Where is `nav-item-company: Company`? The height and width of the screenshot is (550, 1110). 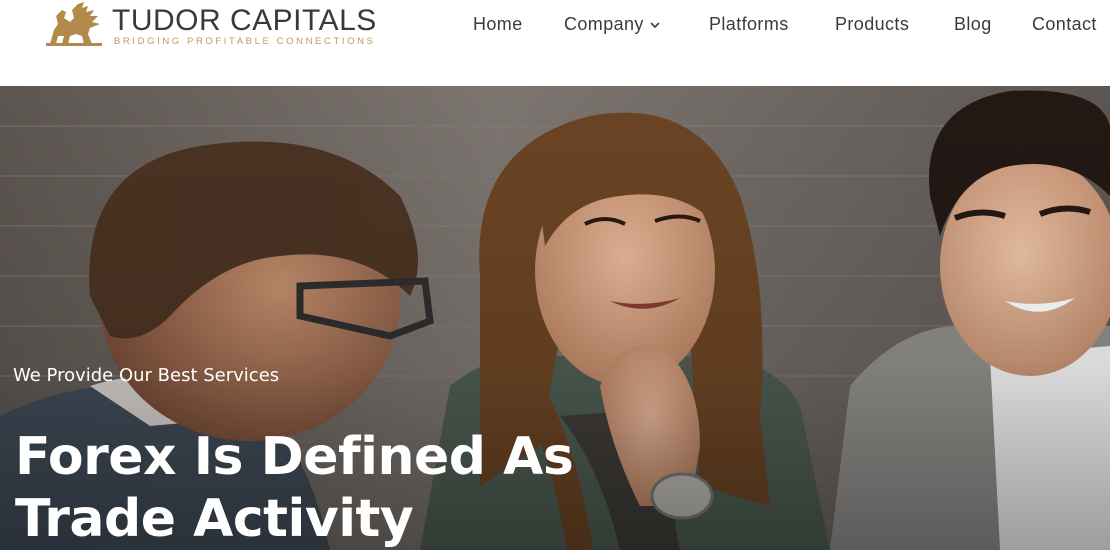 nav-item-company: Company is located at coordinates (612, 24).